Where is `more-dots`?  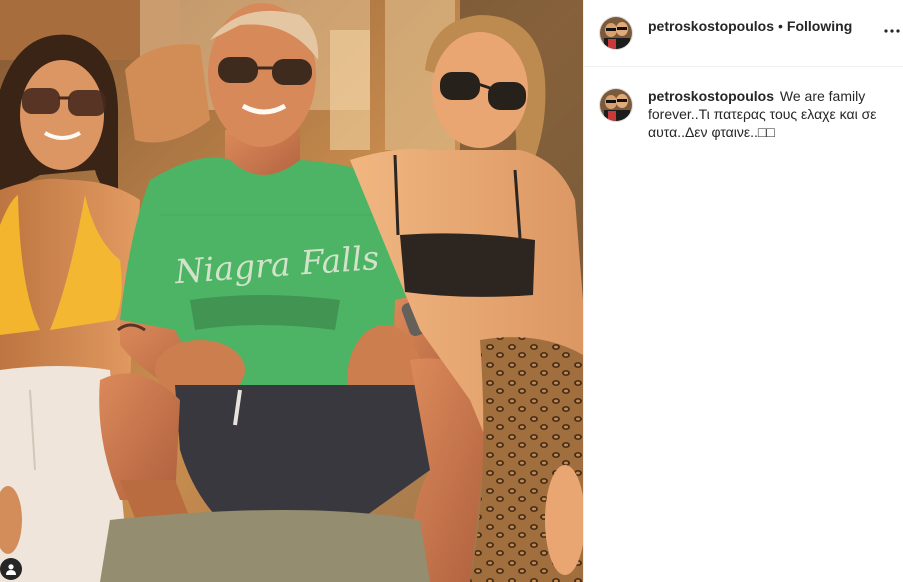
more-dots is located at coordinates (892, 31).